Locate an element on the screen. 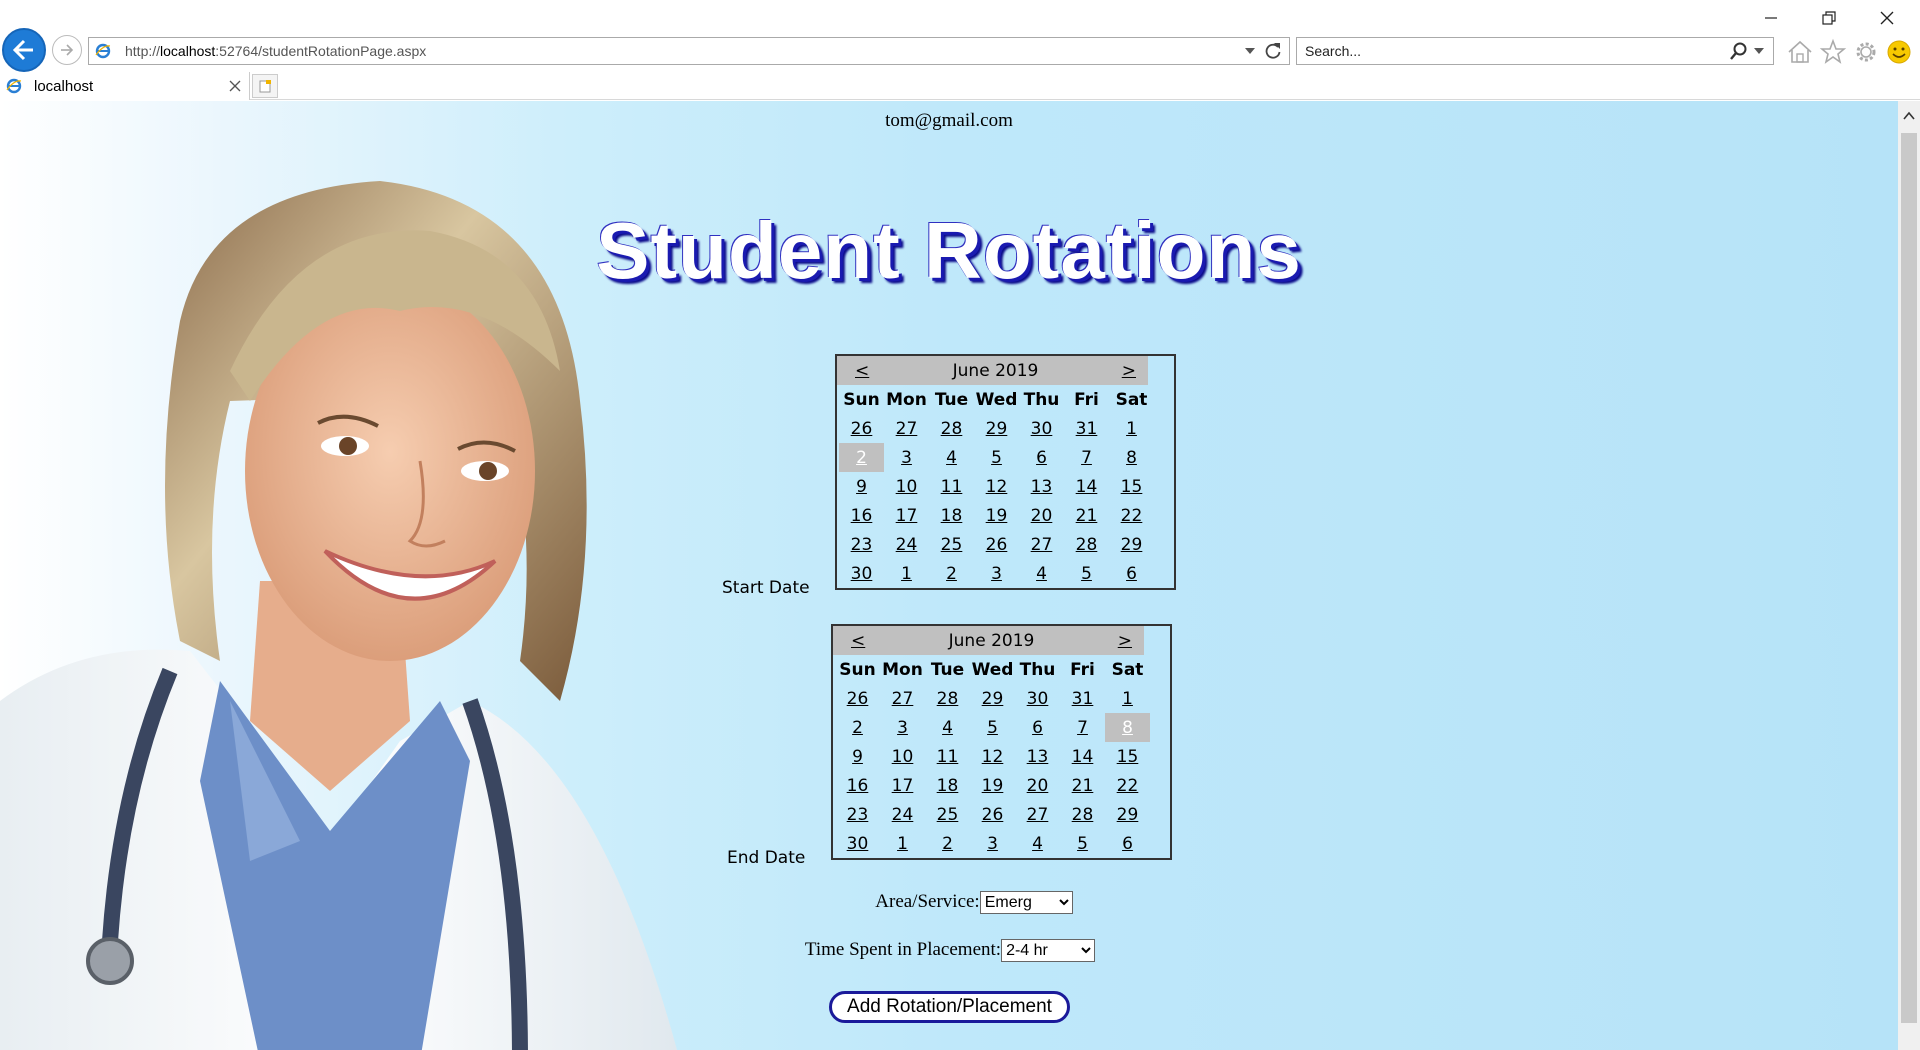 The width and height of the screenshot is (1920, 1050). vertical-scrollbar is located at coordinates (1909, 575).